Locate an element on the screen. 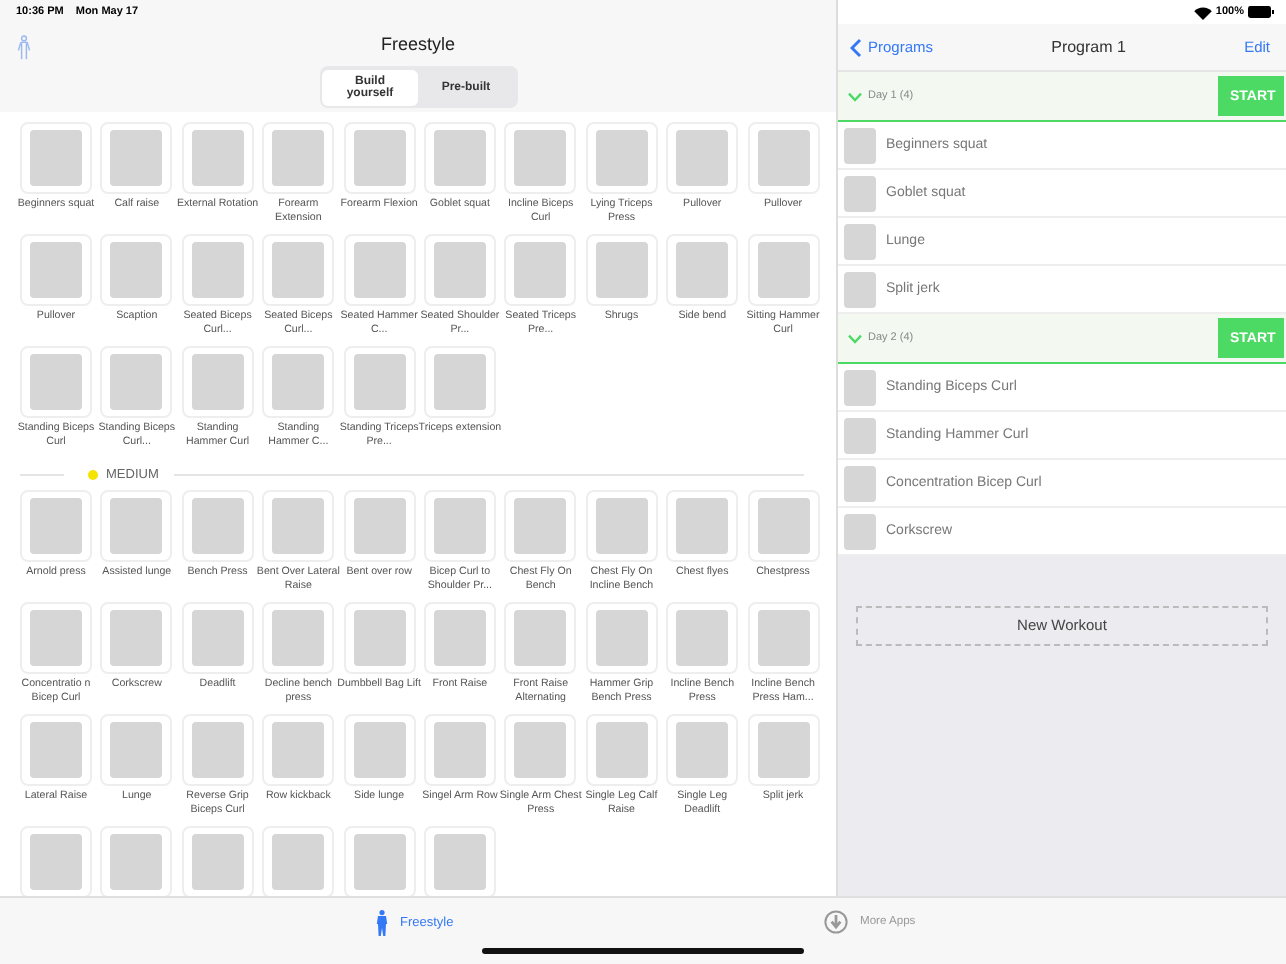 The width and height of the screenshot is (1286, 964). nav-title: Program 1 is located at coordinates (1088, 47).